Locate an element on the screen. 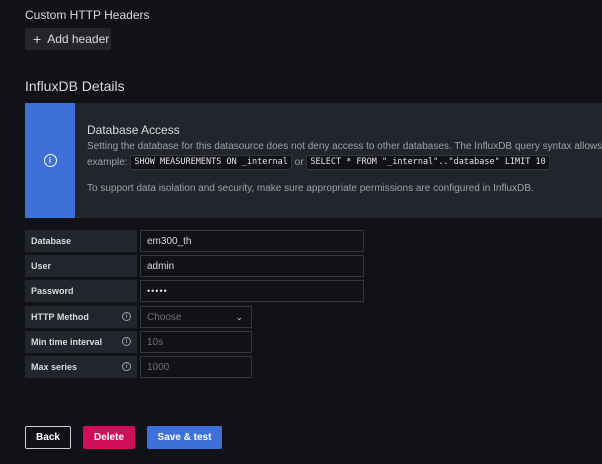  user-input: admin is located at coordinates (252, 266).